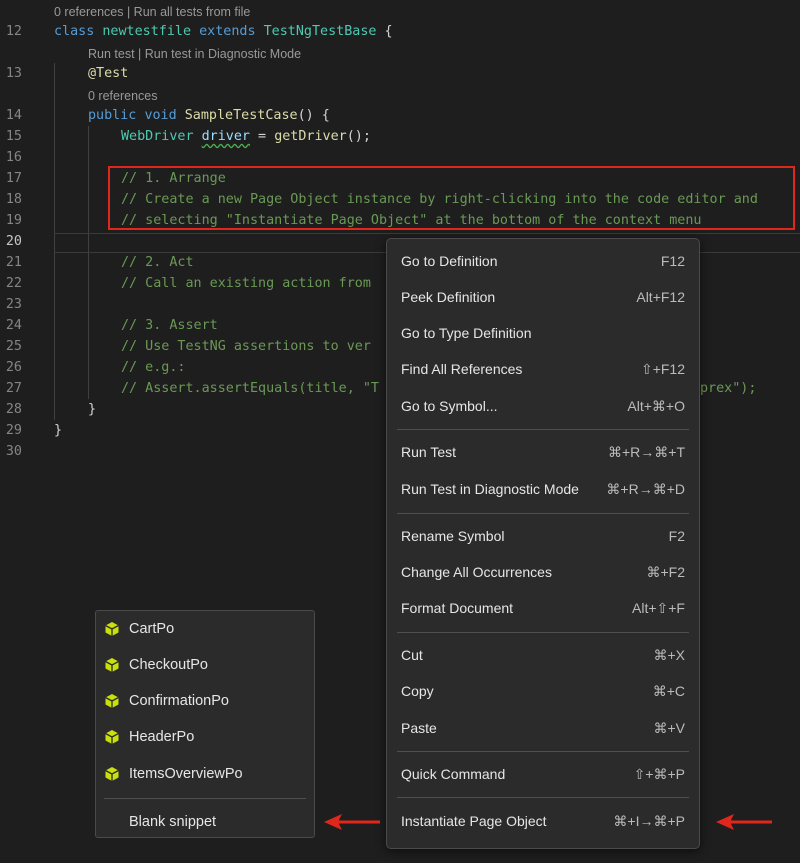  I want to click on line-number: 21, so click(13, 262).